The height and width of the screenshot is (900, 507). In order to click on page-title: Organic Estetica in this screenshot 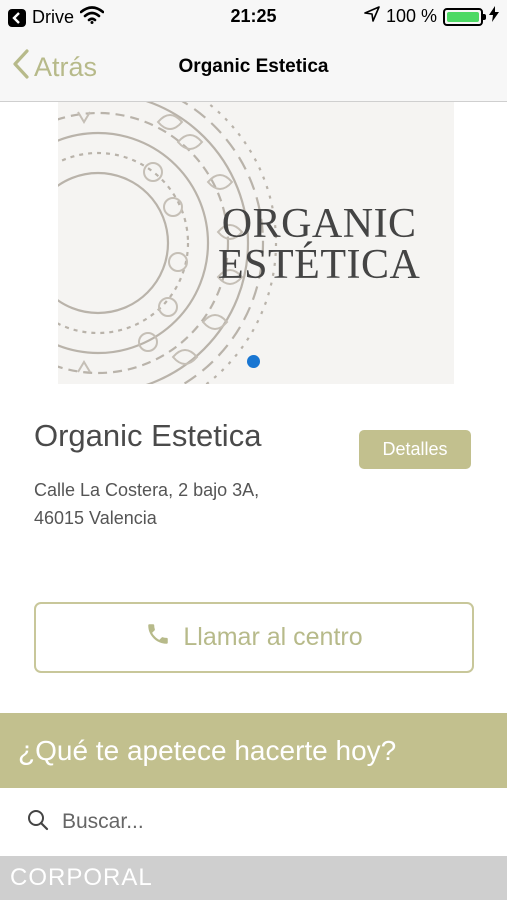, I will do `click(253, 66)`.